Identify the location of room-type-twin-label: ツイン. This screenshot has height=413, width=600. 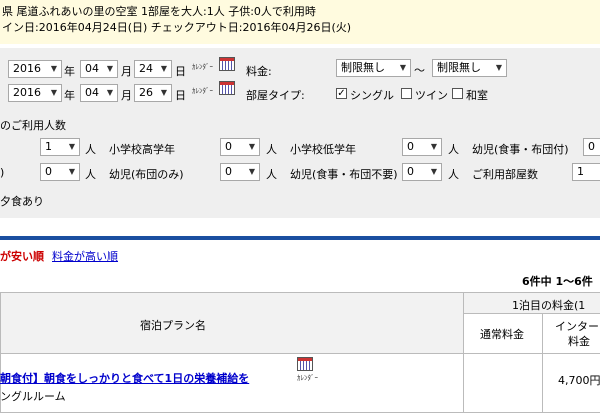
(431, 95).